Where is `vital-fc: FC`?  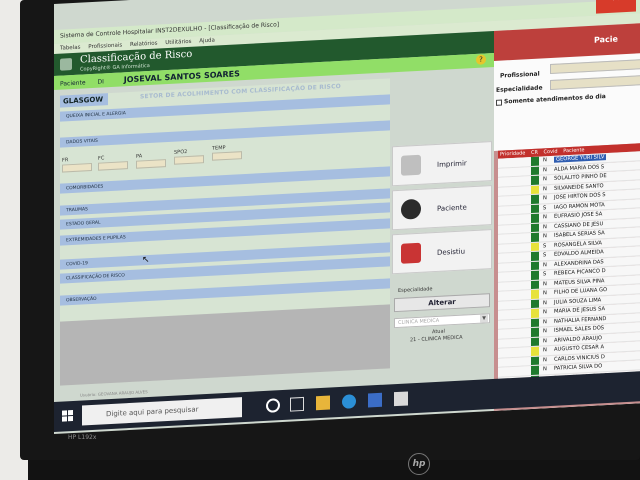 vital-fc: FC is located at coordinates (113, 162).